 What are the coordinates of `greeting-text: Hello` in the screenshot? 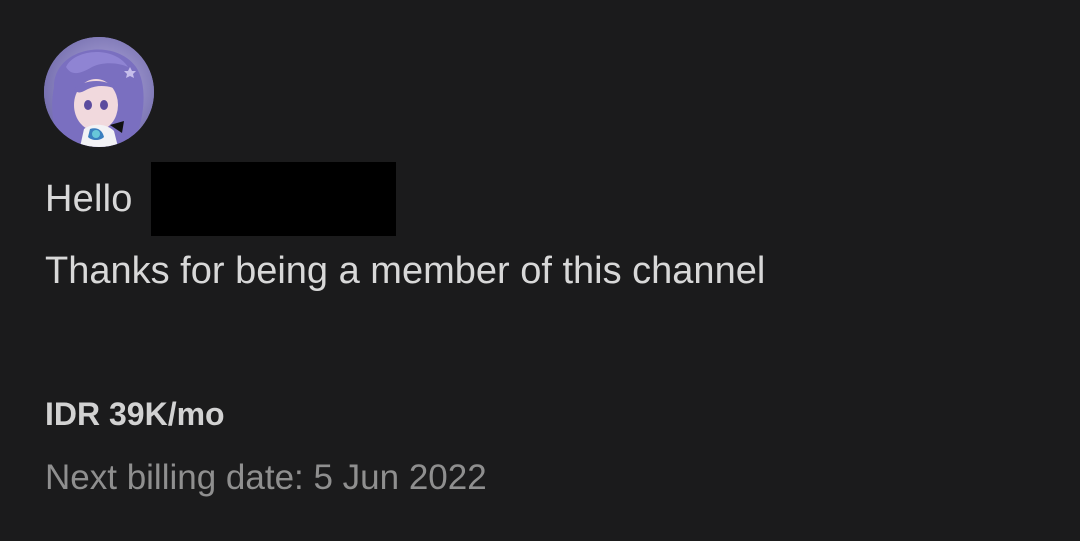 It's located at (89, 199).